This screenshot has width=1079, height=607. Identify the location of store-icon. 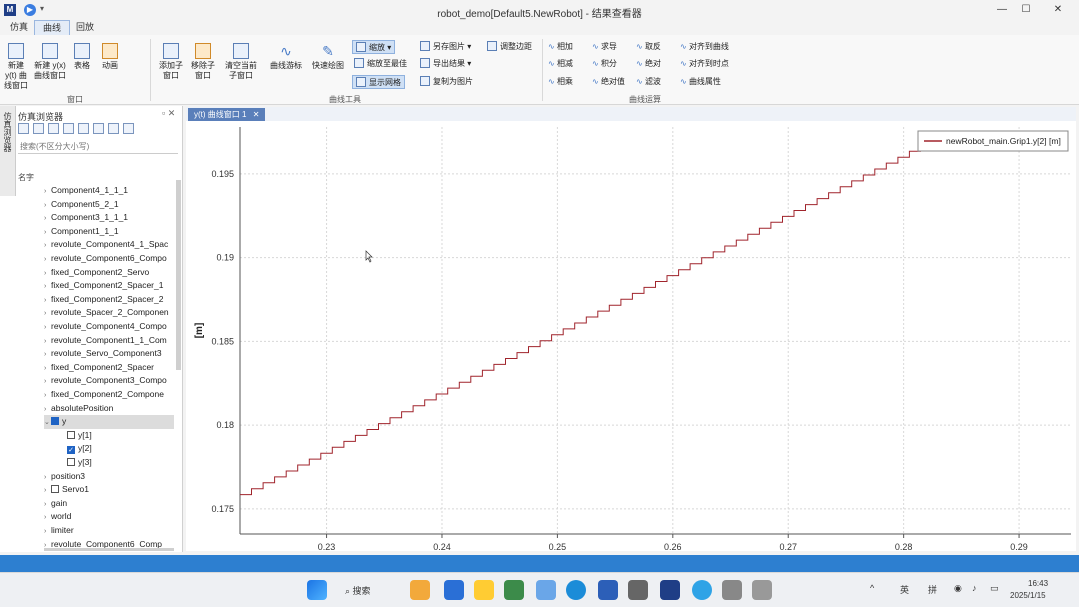
(454, 590).